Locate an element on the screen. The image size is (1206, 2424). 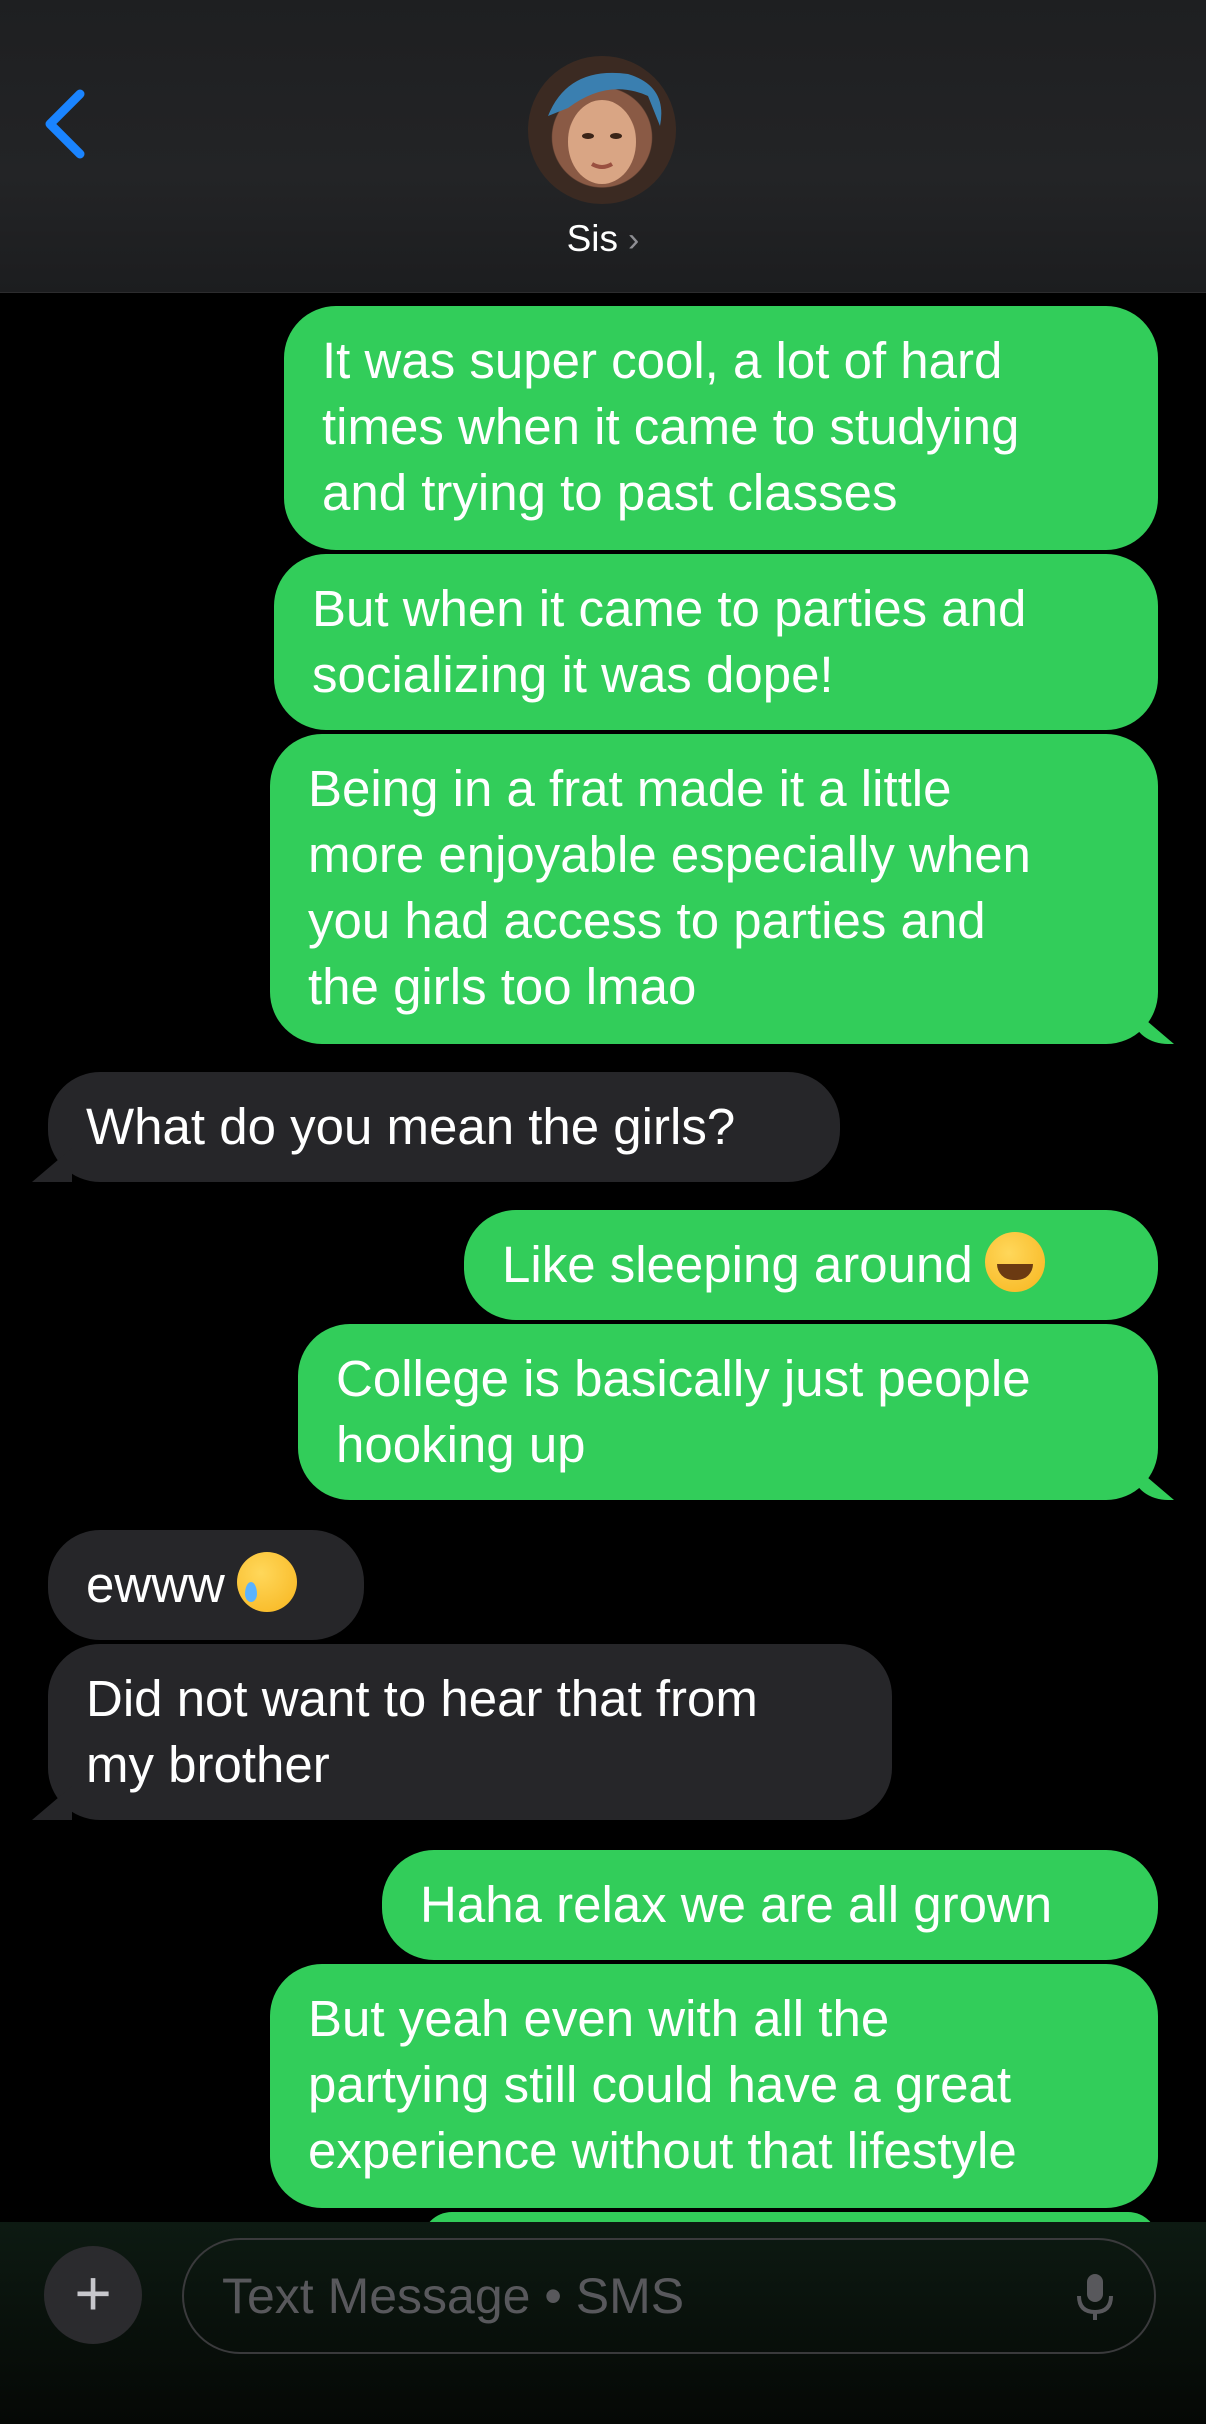
message-line: College is basically just people is located at coordinates (683, 1378).